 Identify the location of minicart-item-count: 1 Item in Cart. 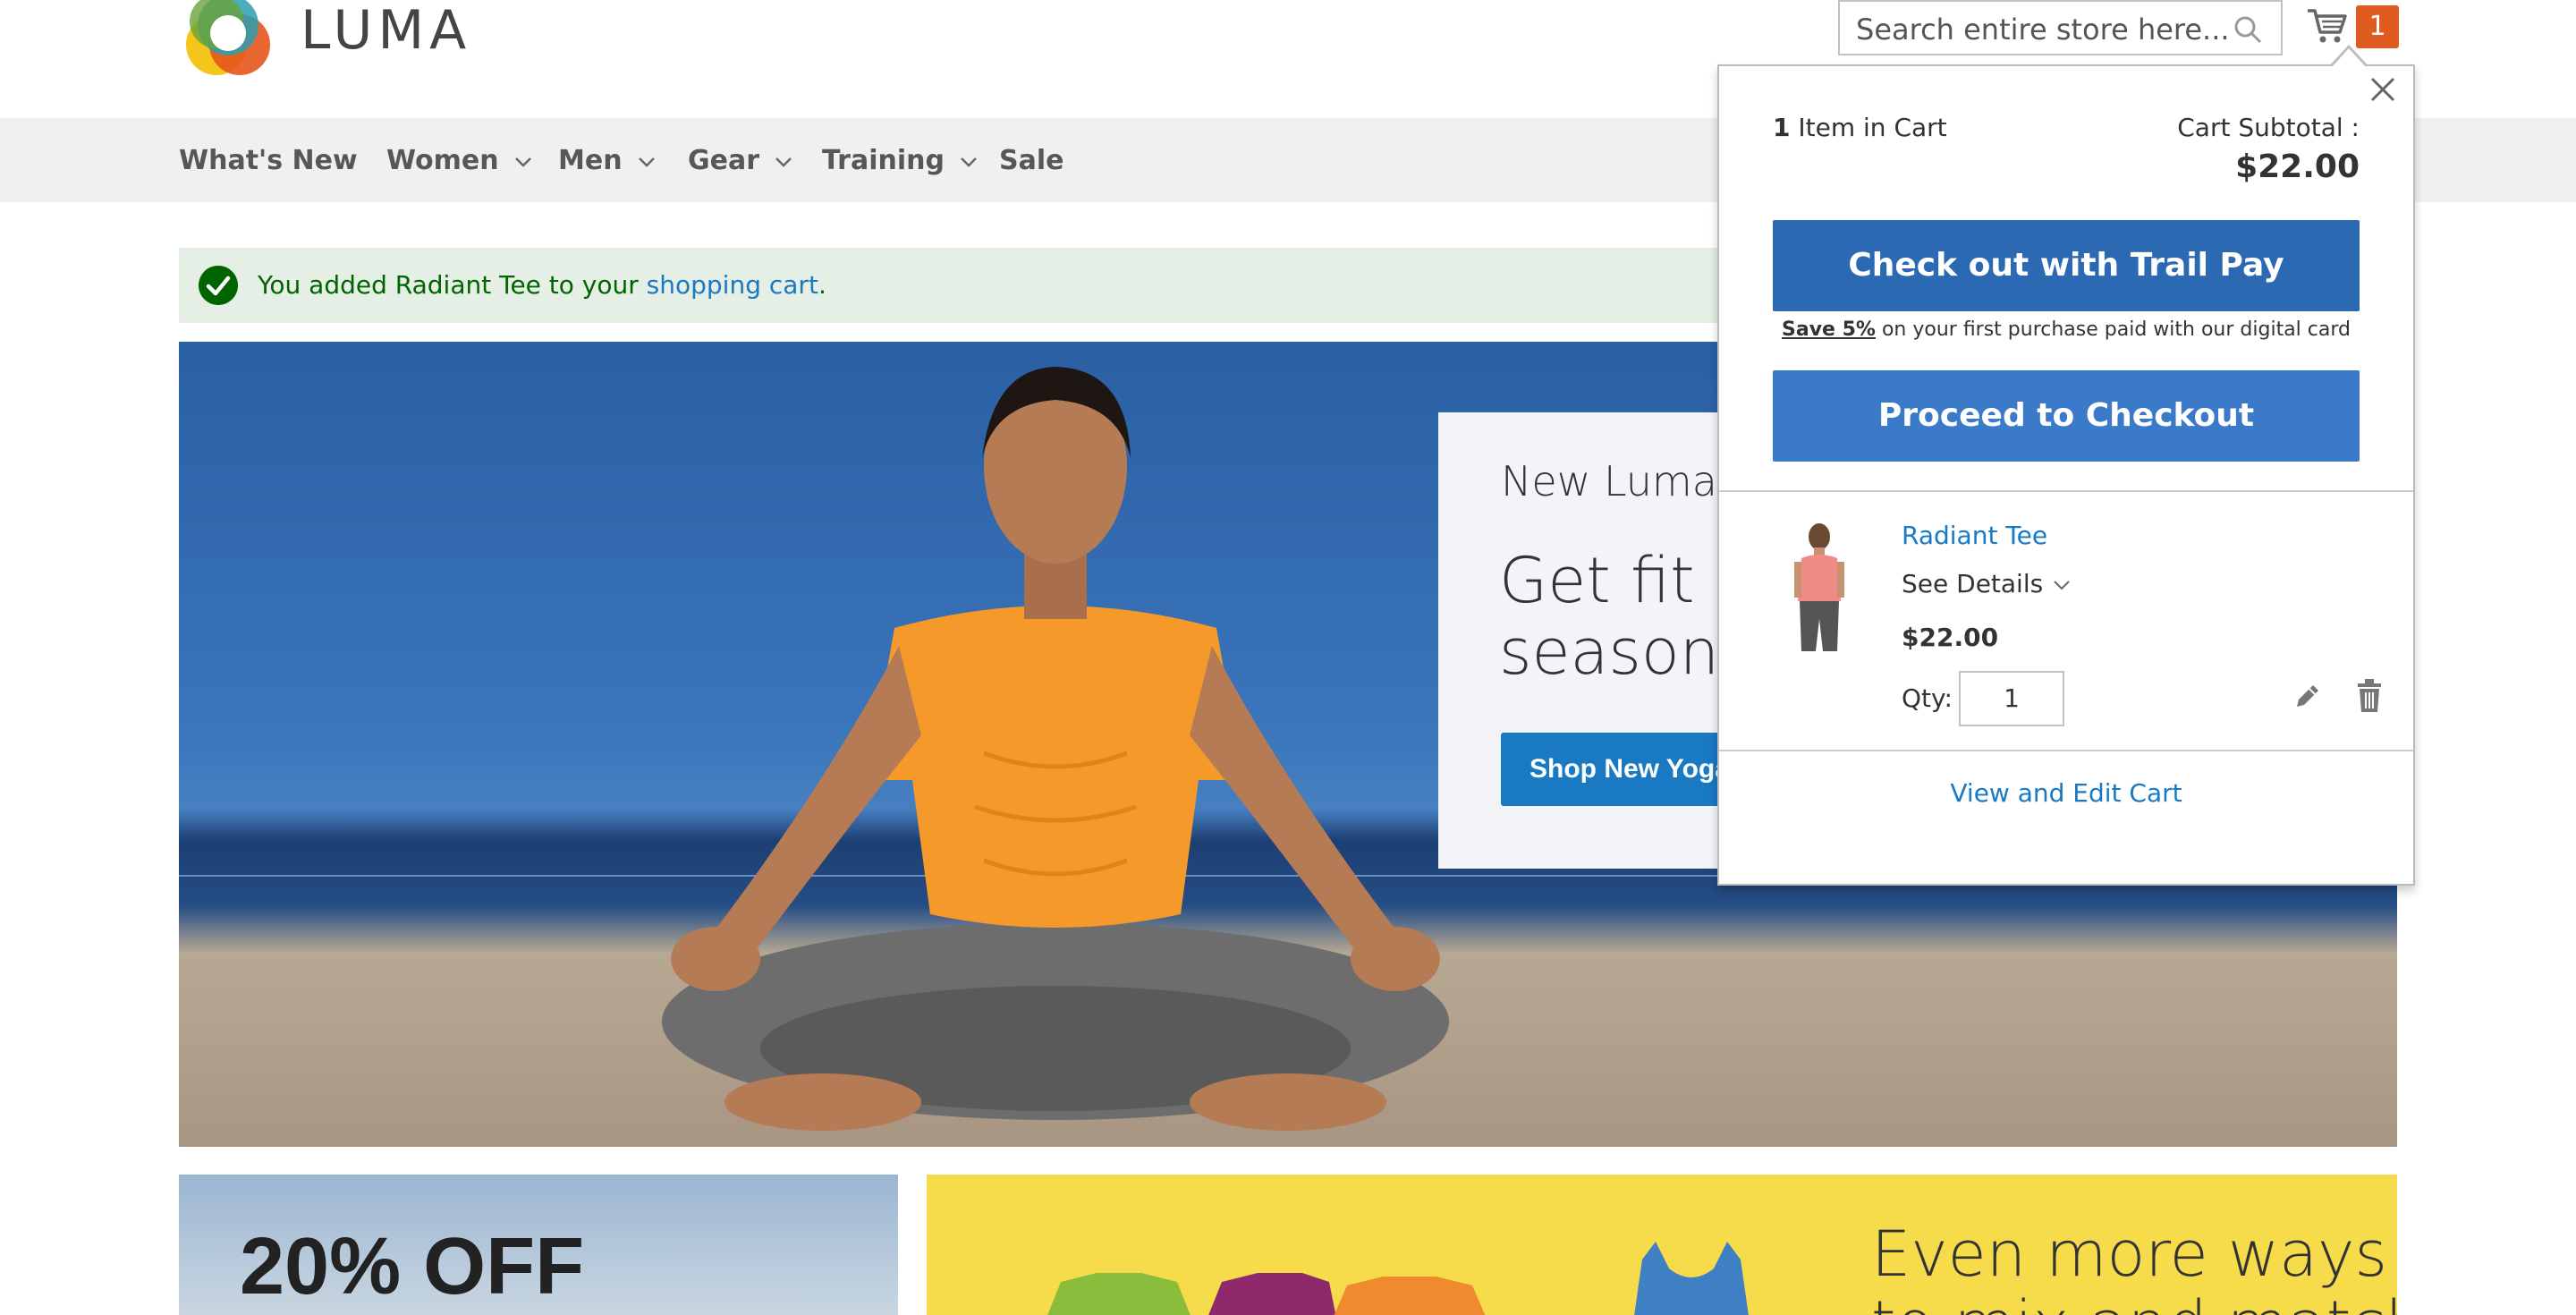
(1860, 127).